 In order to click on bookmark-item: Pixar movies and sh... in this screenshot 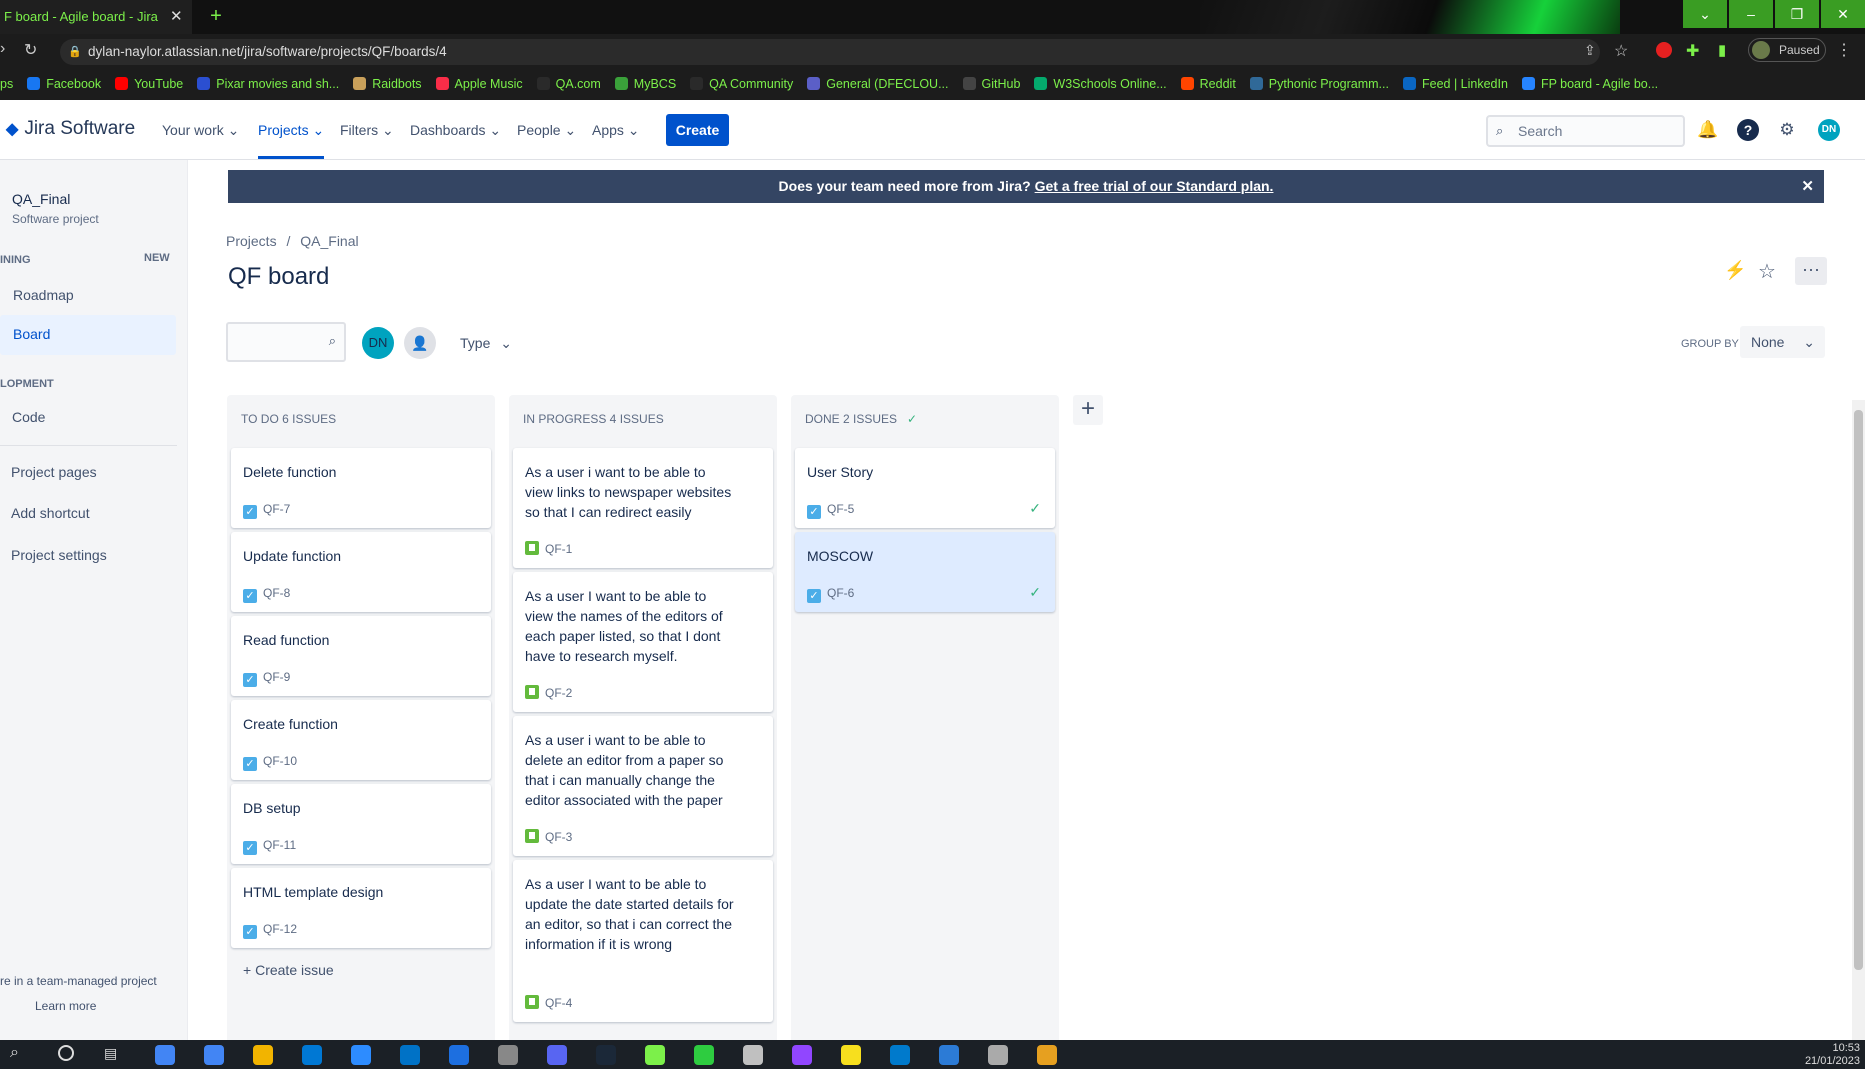, I will do `click(268, 84)`.